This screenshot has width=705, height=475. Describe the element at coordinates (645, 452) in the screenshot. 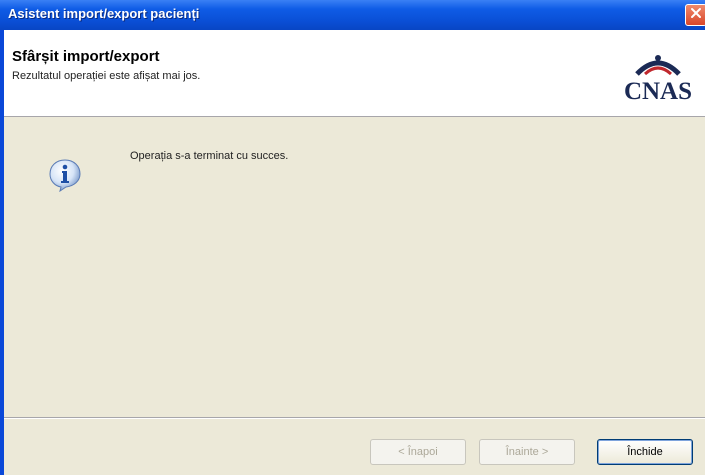

I see `close-button: Închide` at that location.